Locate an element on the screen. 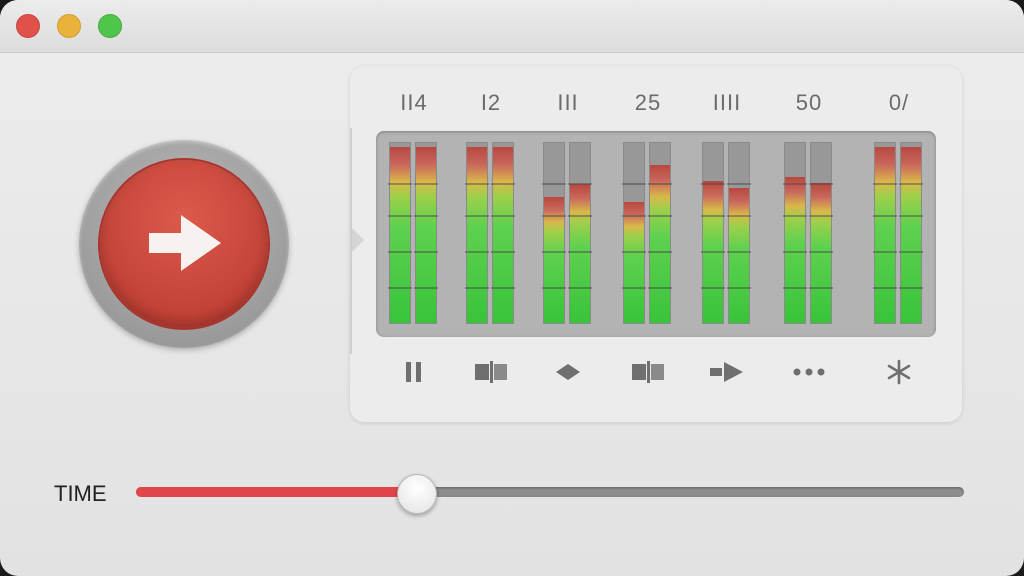 The height and width of the screenshot is (576, 1024). asterisk-icon is located at coordinates (899, 372).